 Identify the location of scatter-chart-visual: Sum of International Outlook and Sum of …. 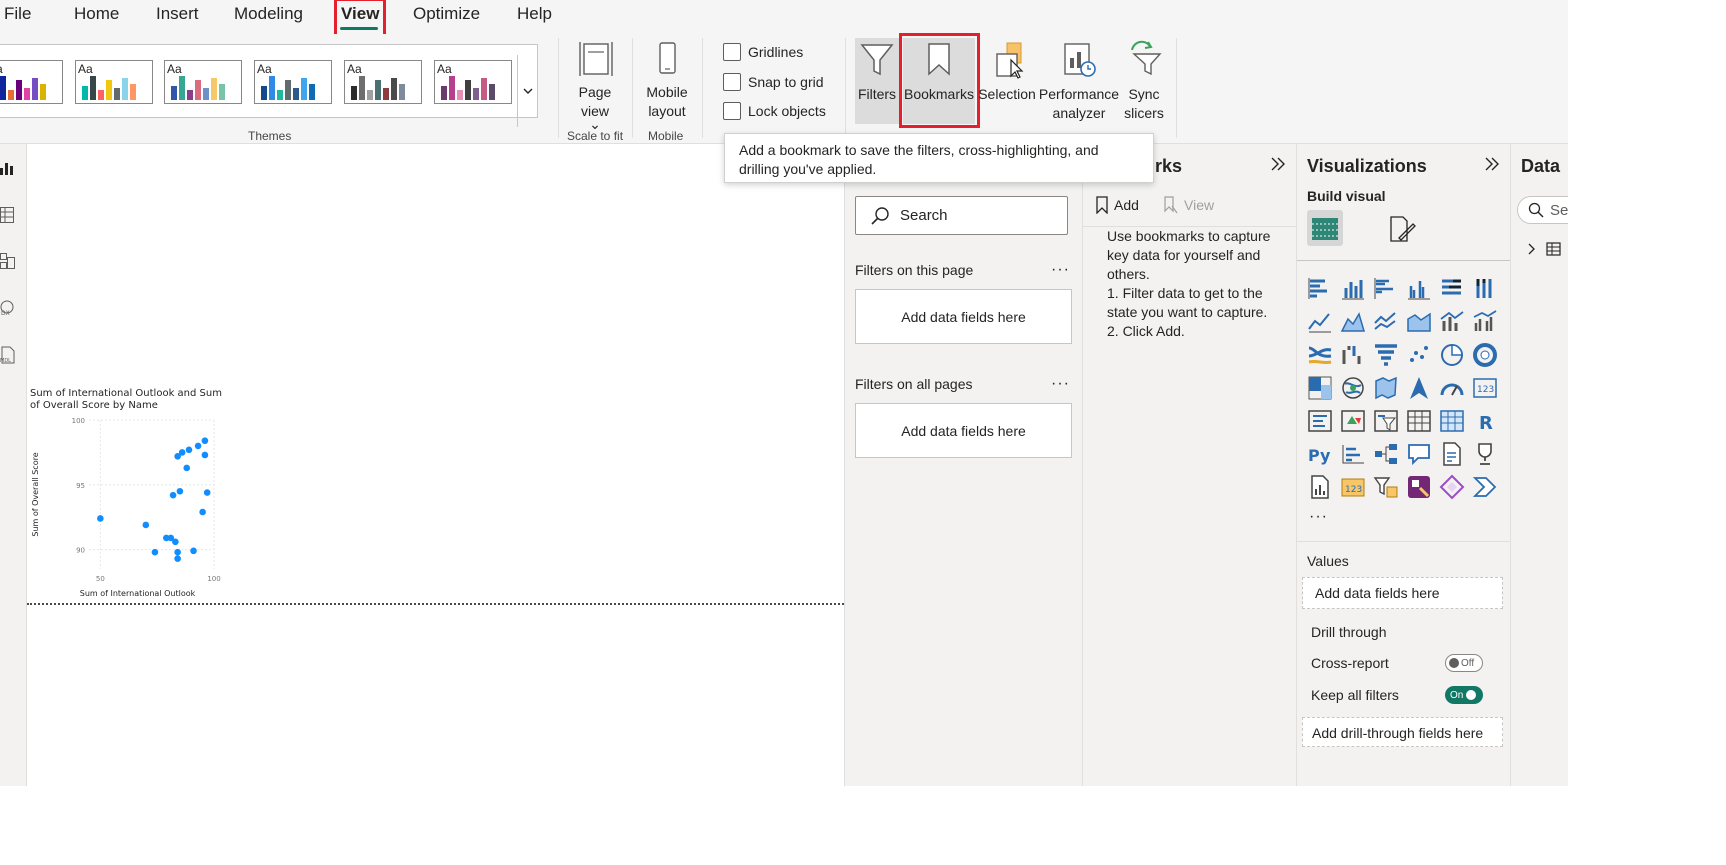
(127, 493).